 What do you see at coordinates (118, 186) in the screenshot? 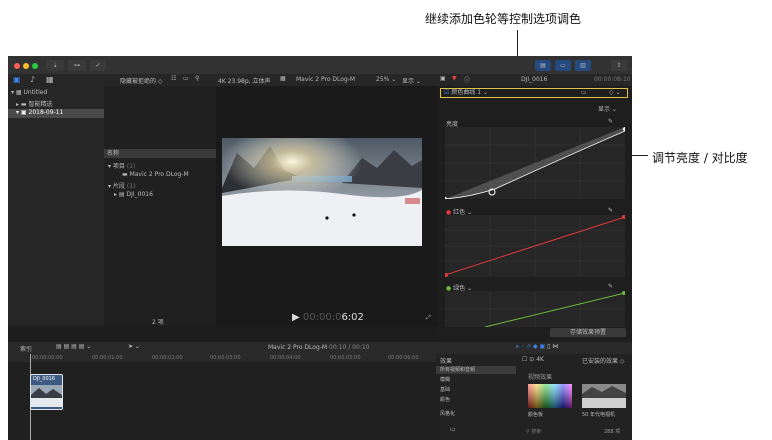
I see `clip-group-label: 片段` at bounding box center [118, 186].